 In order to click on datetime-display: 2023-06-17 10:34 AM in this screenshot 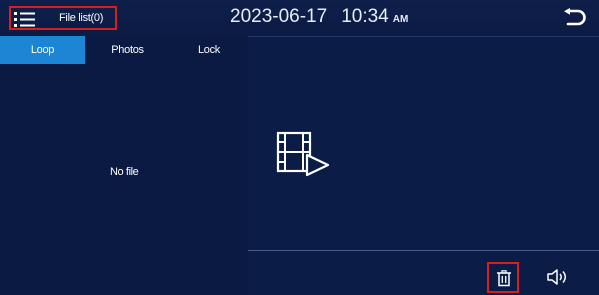, I will do `click(319, 17)`.